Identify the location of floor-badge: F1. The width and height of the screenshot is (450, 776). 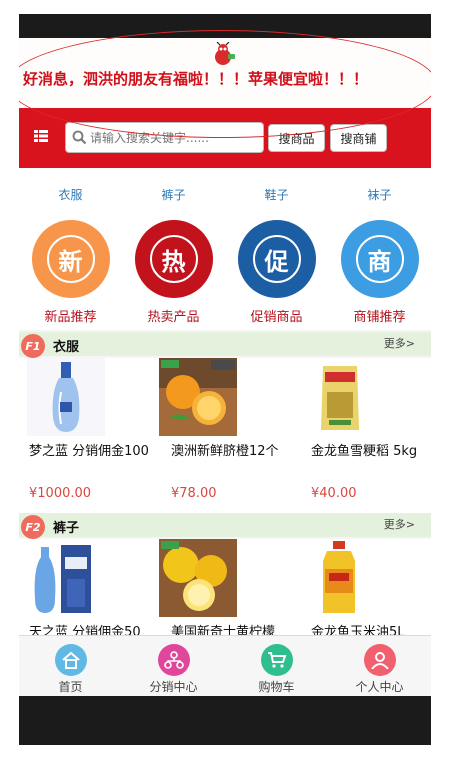
(33, 346).